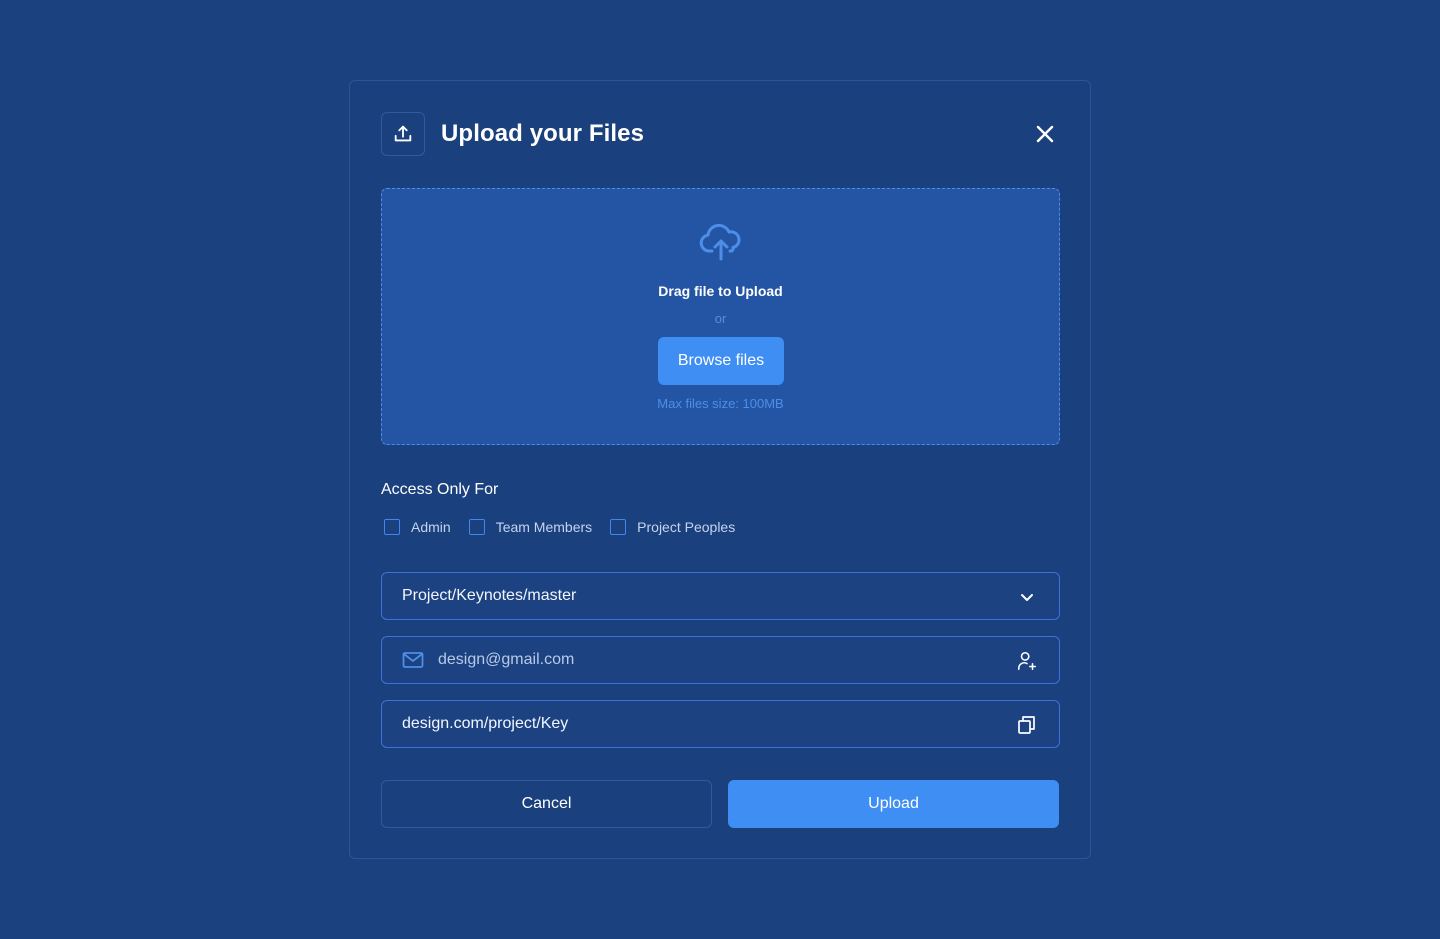  Describe the element at coordinates (546, 804) in the screenshot. I see `cancel-button: Cancel` at that location.